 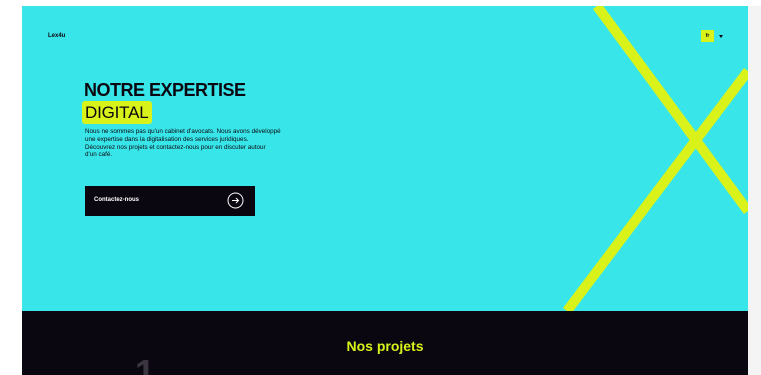 I want to click on projects-title: Nos projets, so click(x=385, y=346).